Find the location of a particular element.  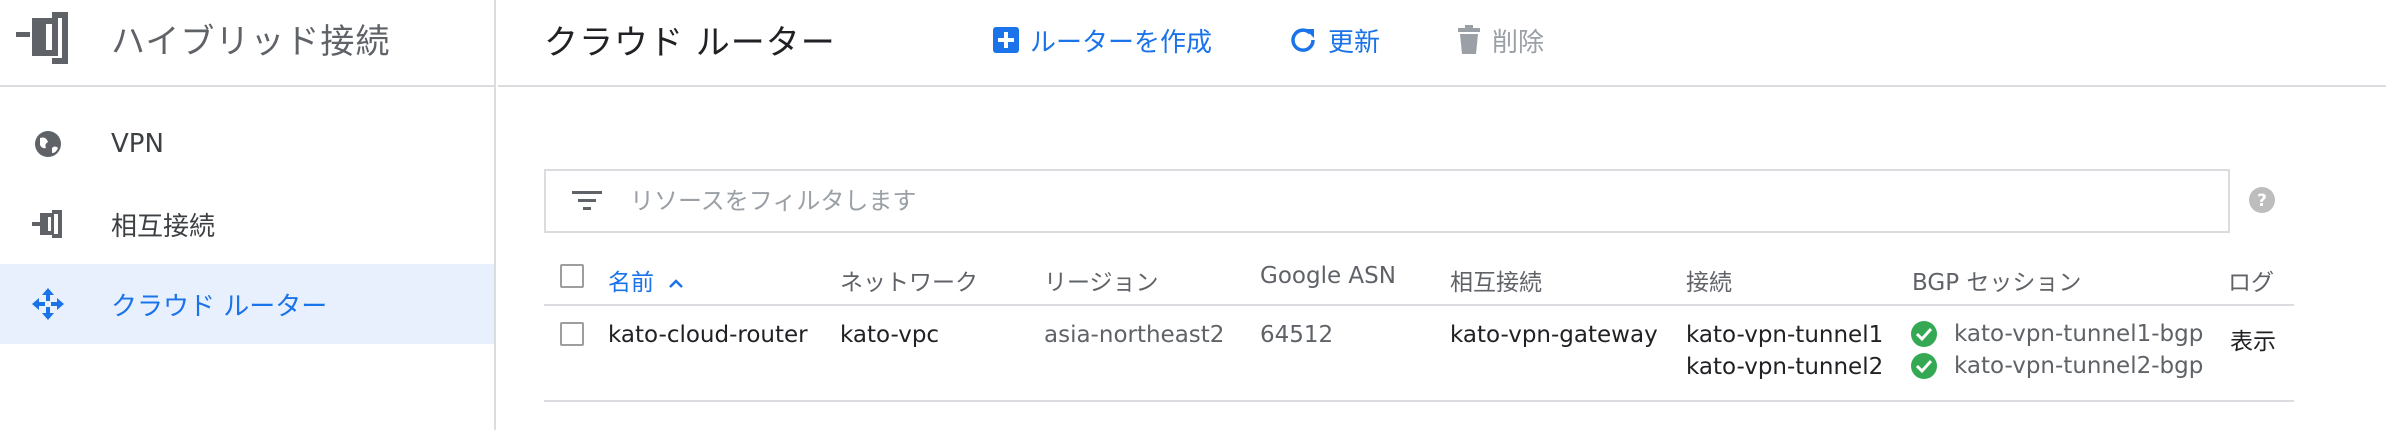

trash-icon is located at coordinates (1469, 39).